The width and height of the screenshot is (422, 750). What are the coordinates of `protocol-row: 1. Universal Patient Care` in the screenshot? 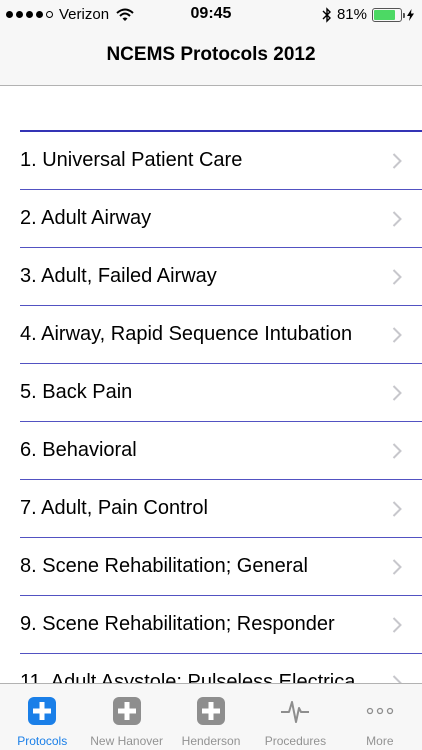 It's located at (221, 161).